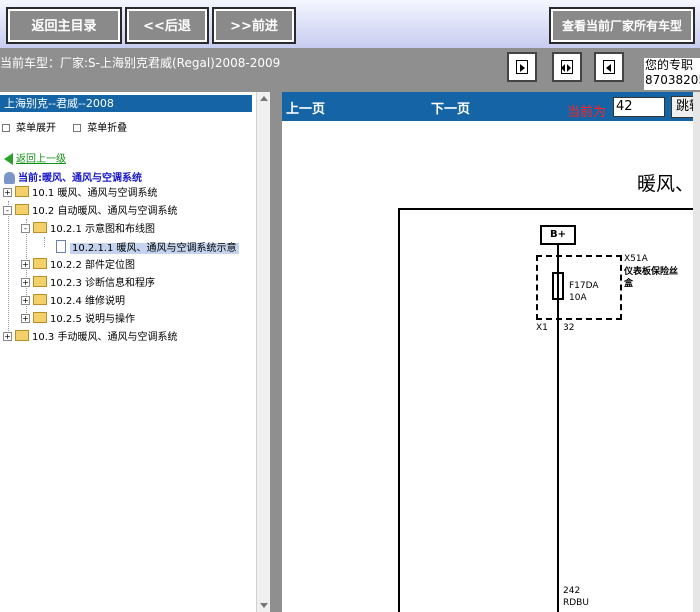 The height and width of the screenshot is (612, 700). Describe the element at coordinates (264, 98) in the screenshot. I see `scroll-up-icon` at that location.